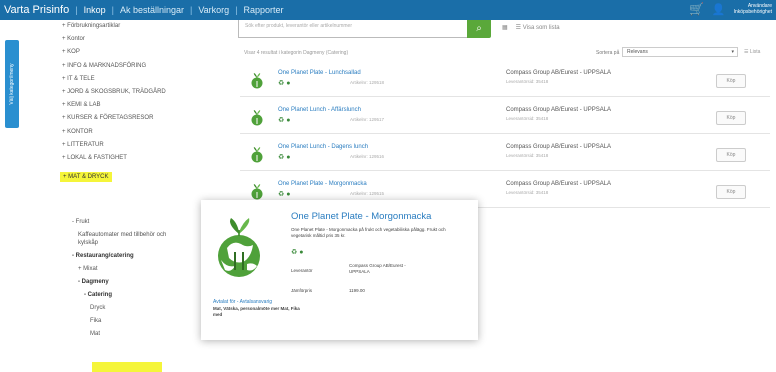 This screenshot has width=776, height=372. Describe the element at coordinates (137, 79) in the screenshot. I see `tree-item: + IT & TELE` at that location.